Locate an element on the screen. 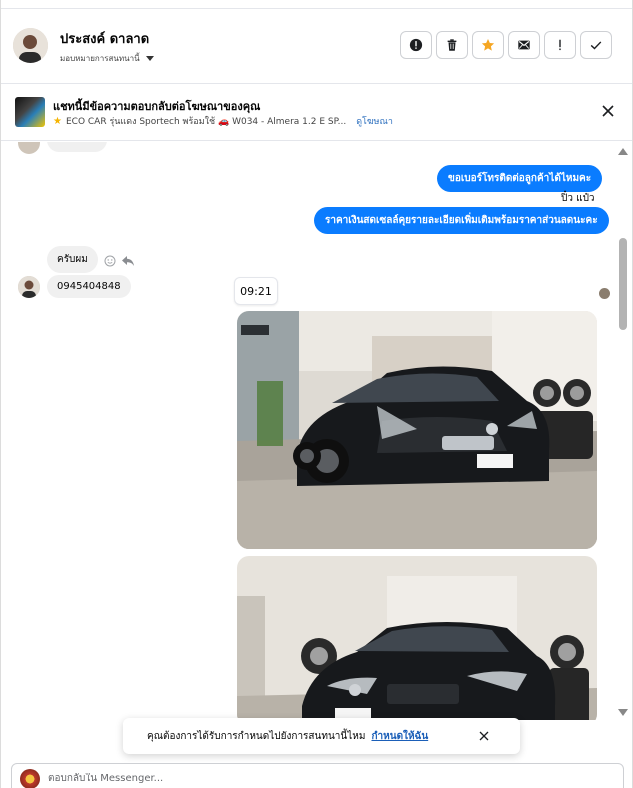  message-bubble-outgoing: ขอเบอร์โทรติดต่อลูกค้าได้ไหมคะ is located at coordinates (520, 178).